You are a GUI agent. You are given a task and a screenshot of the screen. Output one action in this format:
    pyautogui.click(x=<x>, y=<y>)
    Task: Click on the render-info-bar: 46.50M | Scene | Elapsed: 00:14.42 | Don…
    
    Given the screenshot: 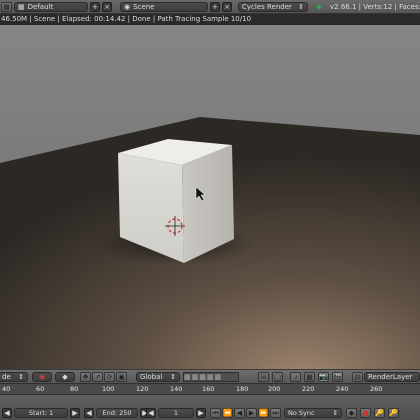 What is the action you would take?
    pyautogui.click(x=210, y=19)
    